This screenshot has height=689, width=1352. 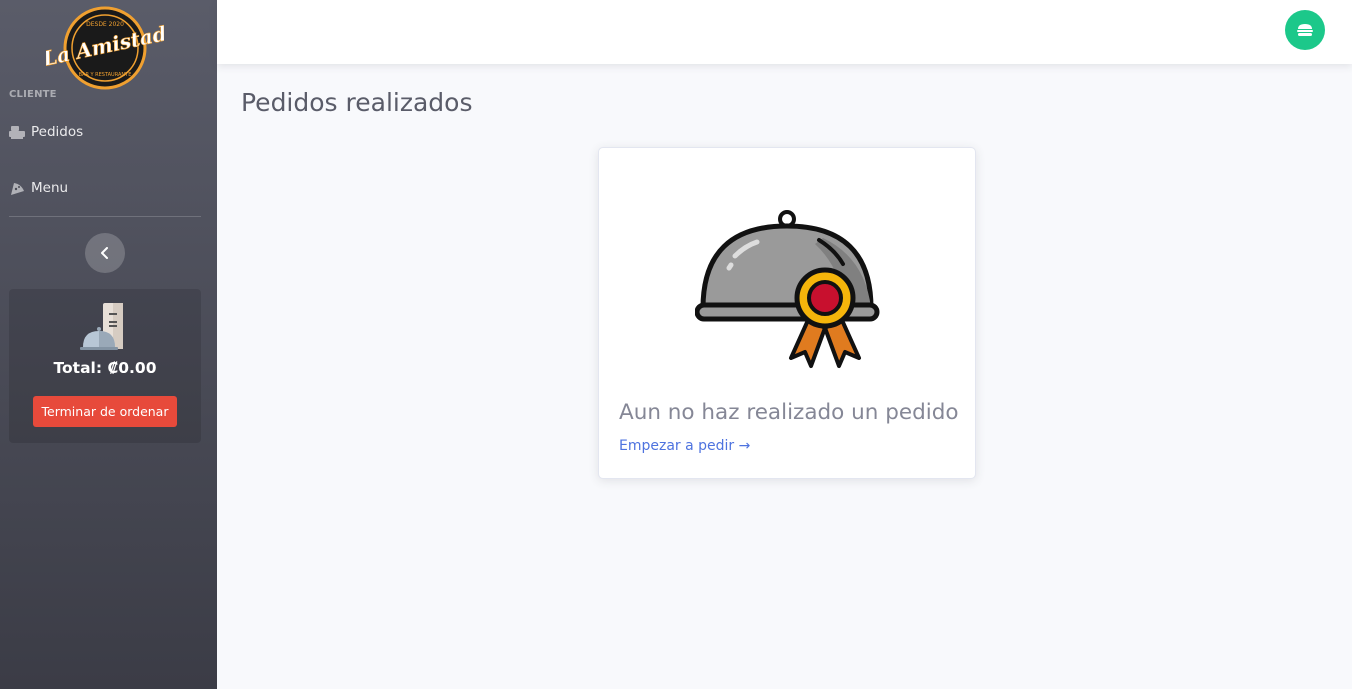 I want to click on cart-total: Total: ₡0.00, so click(x=105, y=368).